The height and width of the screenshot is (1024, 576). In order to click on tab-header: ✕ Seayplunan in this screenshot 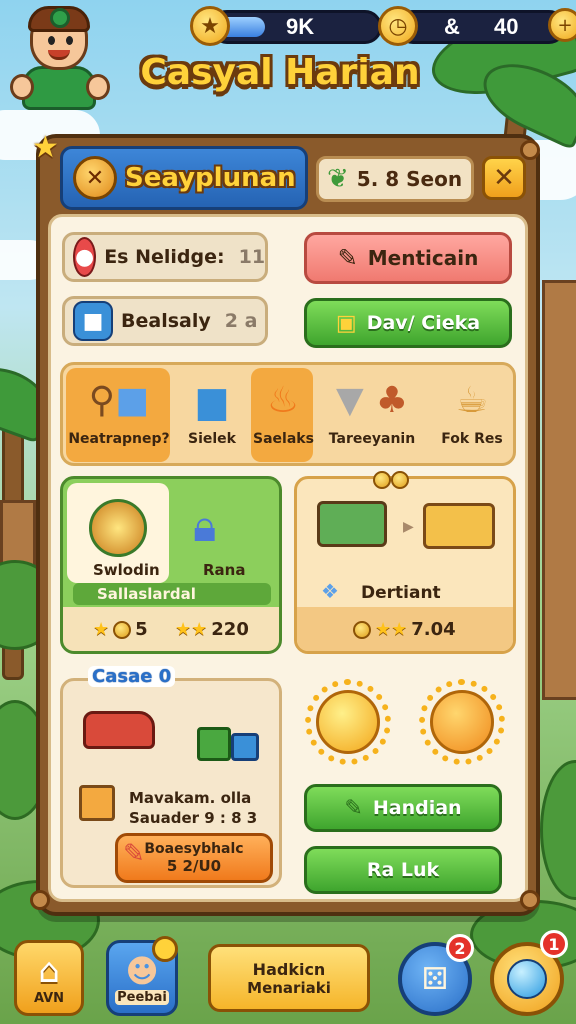, I will do `click(184, 178)`.